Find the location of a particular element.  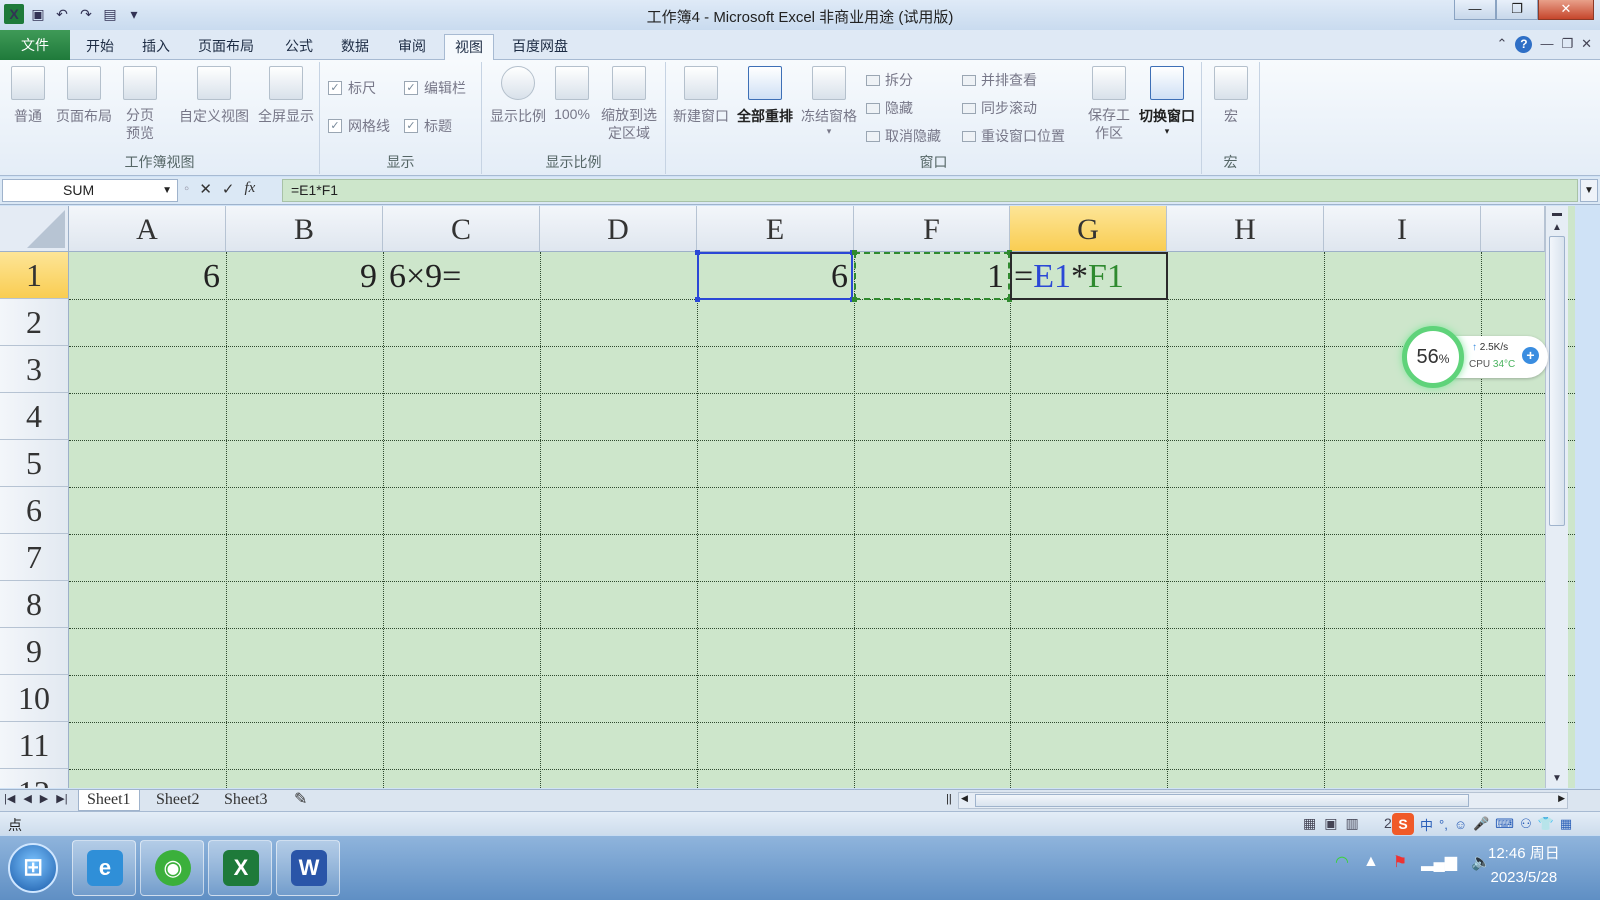

action-center-icon: ⚑ is located at coordinates (1400, 862).